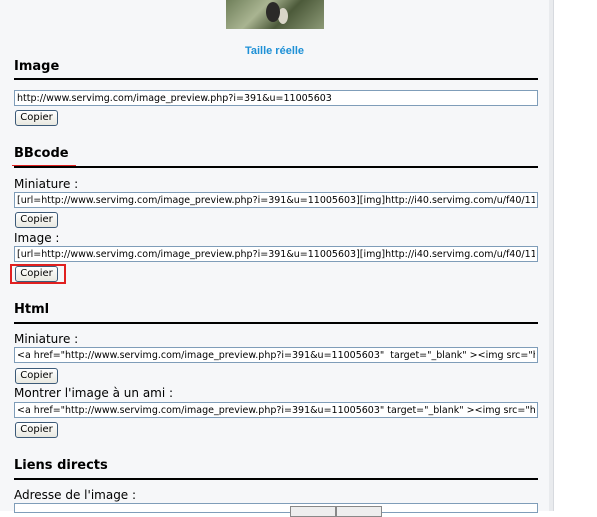 This screenshot has height=517, width=597. What do you see at coordinates (359, 511) in the screenshot?
I see `download-button-partial` at bounding box center [359, 511].